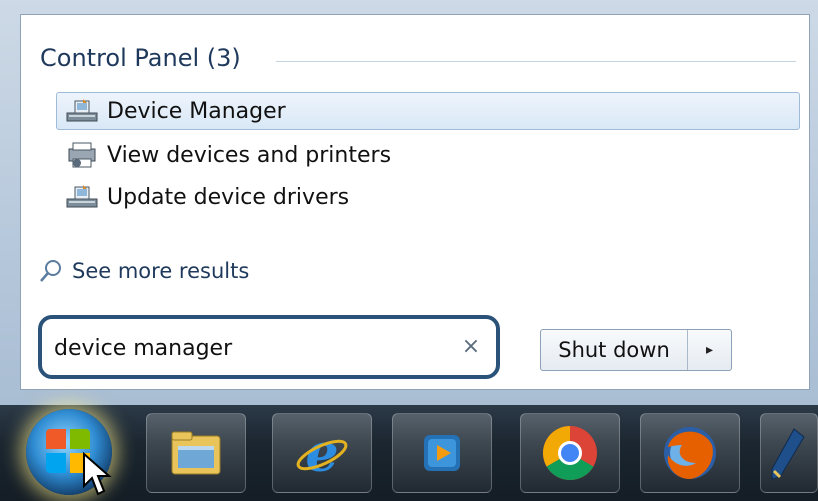 The width and height of the screenshot is (818, 501). I want to click on taskbar-internet-explorer: e, so click(322, 453).